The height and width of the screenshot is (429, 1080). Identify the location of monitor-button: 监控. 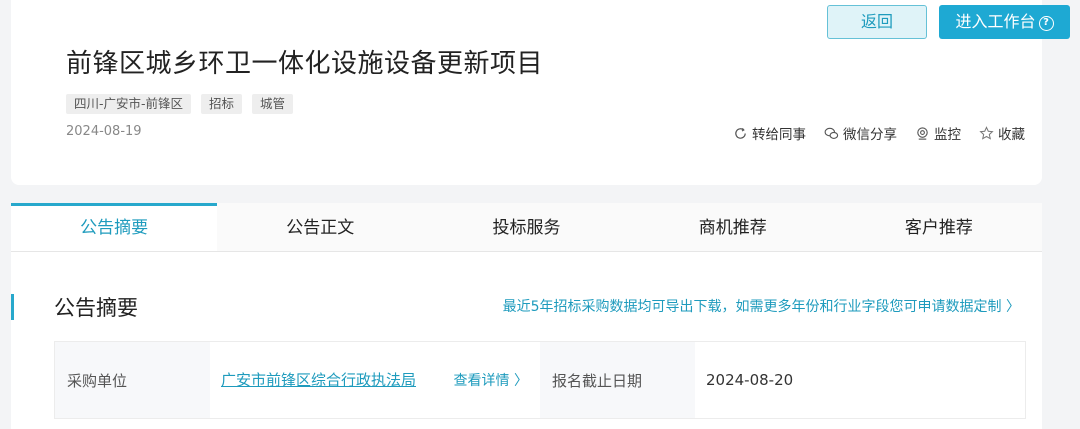
(938, 133).